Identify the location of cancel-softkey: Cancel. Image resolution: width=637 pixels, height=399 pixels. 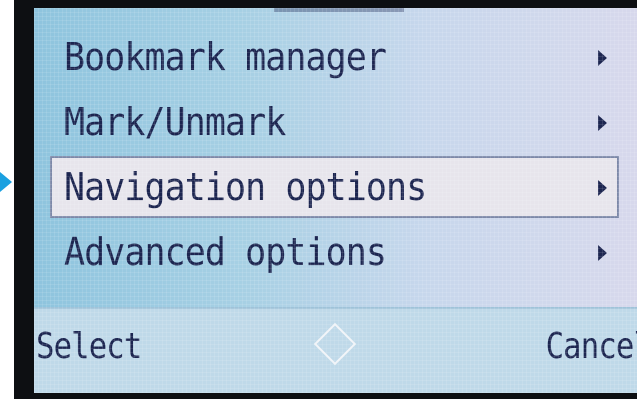
(591, 347).